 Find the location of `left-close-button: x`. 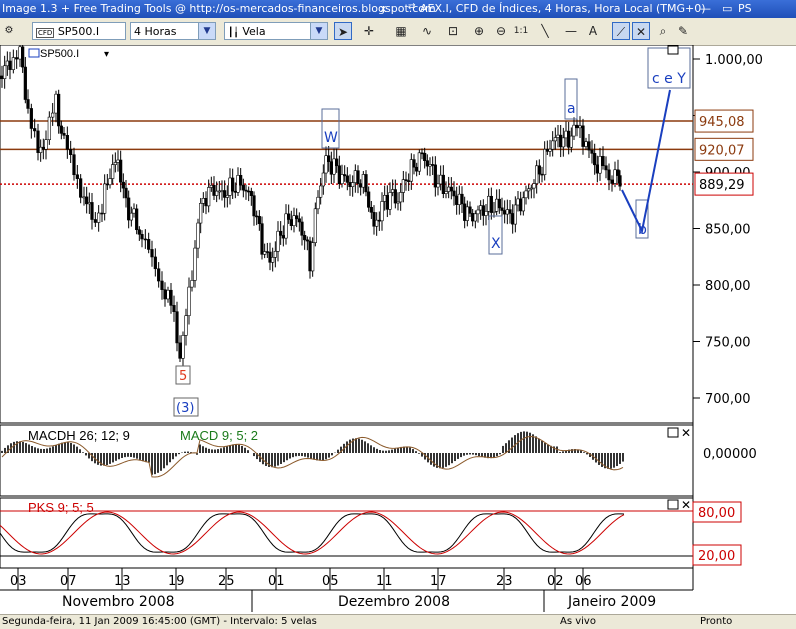

left-close-button: x is located at coordinates (383, 8).